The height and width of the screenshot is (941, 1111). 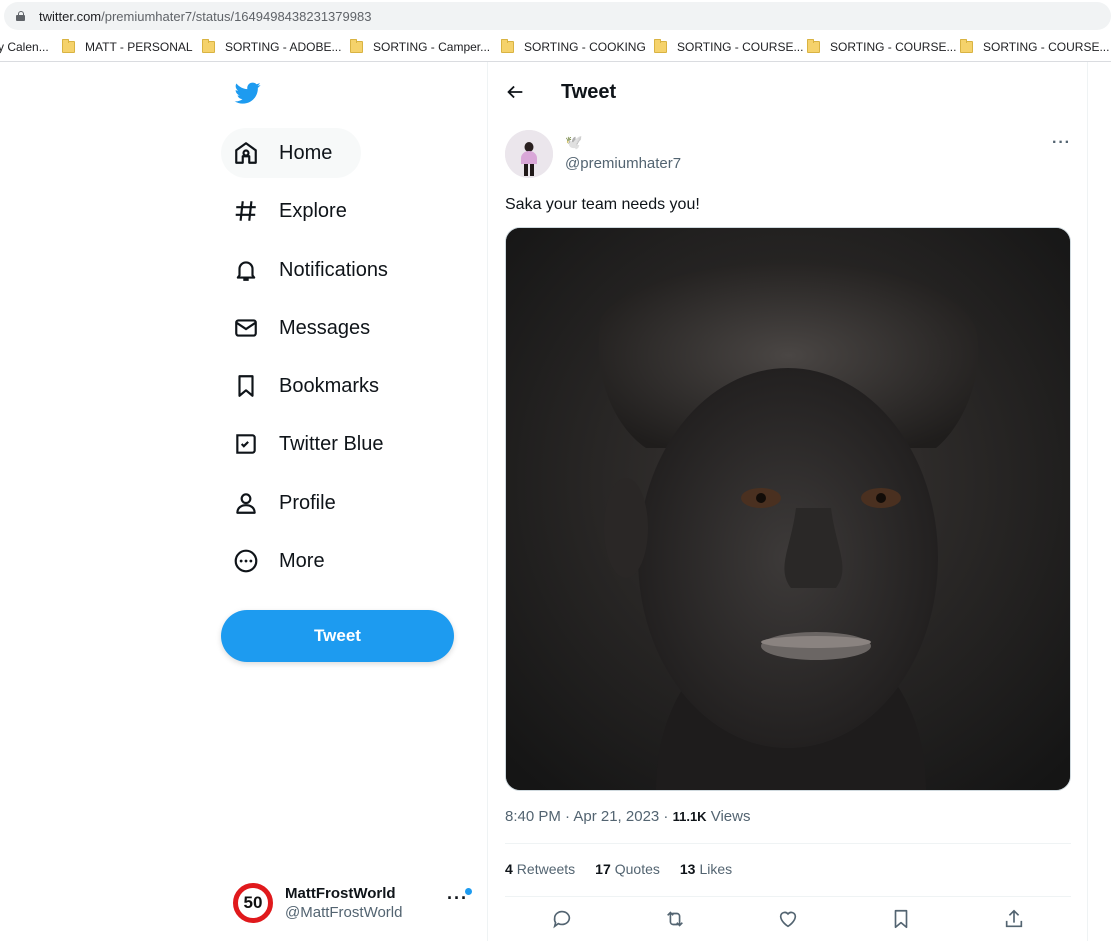 I want to click on column-divider, so click(x=1087, y=501).